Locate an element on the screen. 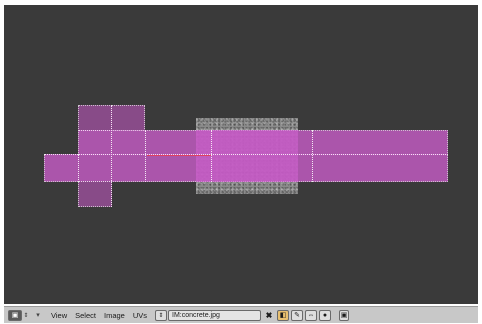 This screenshot has width=482, height=324. lock-icon: ▣ is located at coordinates (344, 315).